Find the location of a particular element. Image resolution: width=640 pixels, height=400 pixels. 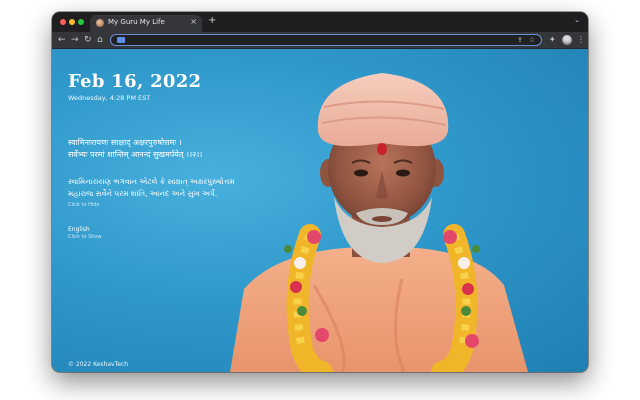

tab-title: My Guru My Life is located at coordinates (136, 22).